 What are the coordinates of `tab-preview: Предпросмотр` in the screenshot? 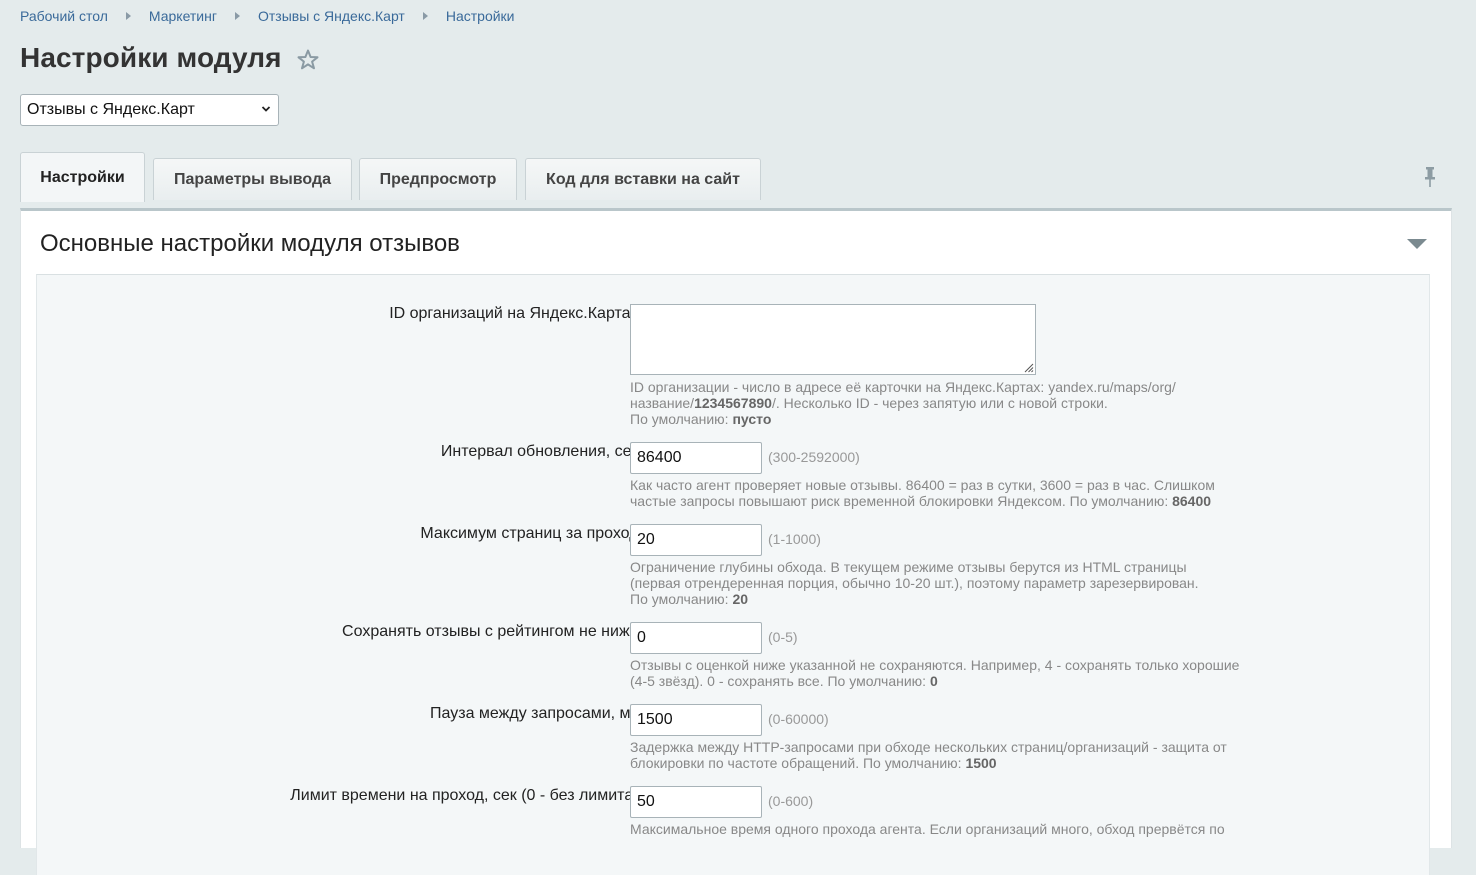 It's located at (438, 179).